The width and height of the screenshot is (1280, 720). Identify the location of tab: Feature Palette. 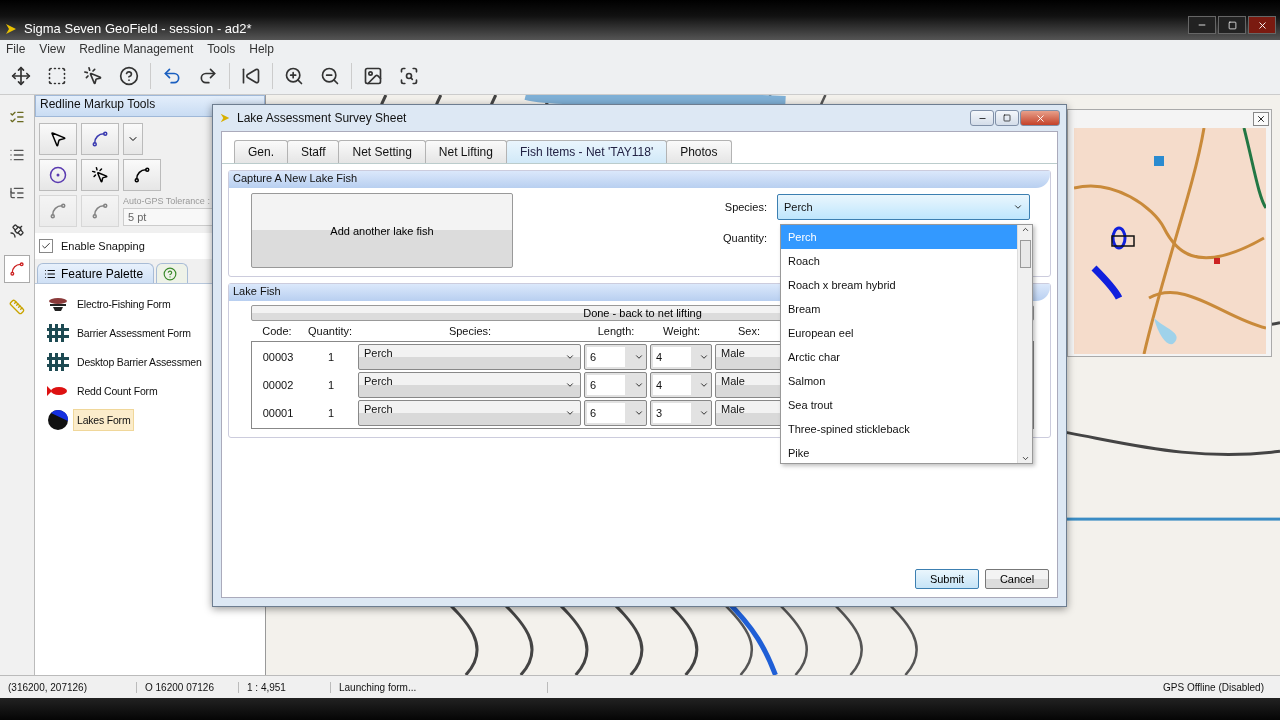
(96, 273).